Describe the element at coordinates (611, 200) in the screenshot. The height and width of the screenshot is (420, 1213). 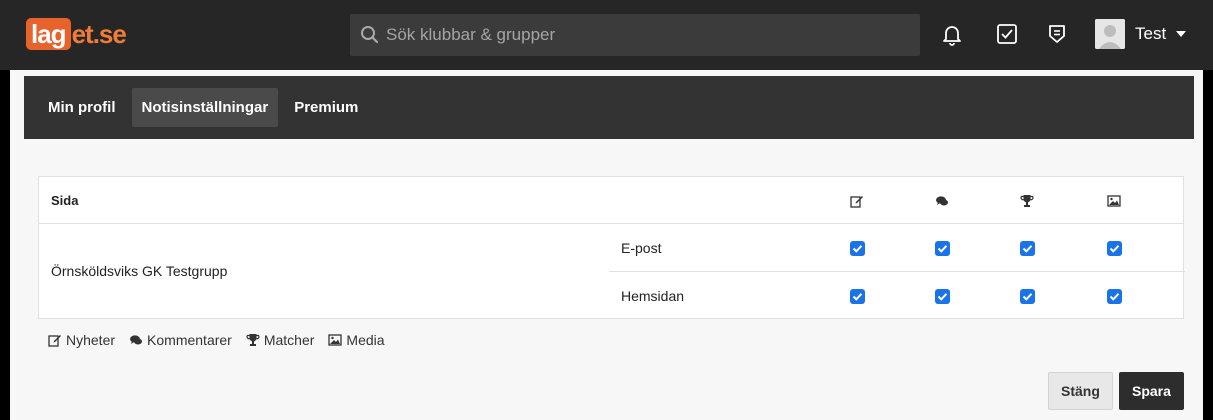
I see `table-header: Sida` at that location.